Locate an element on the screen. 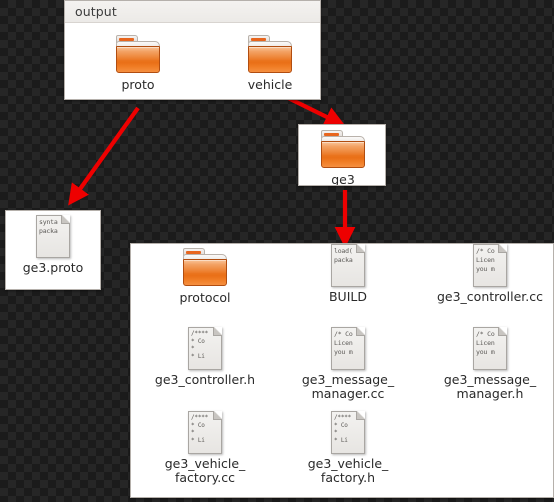 The height and width of the screenshot is (502, 554). panel-output-titlebar: output is located at coordinates (192, 12).